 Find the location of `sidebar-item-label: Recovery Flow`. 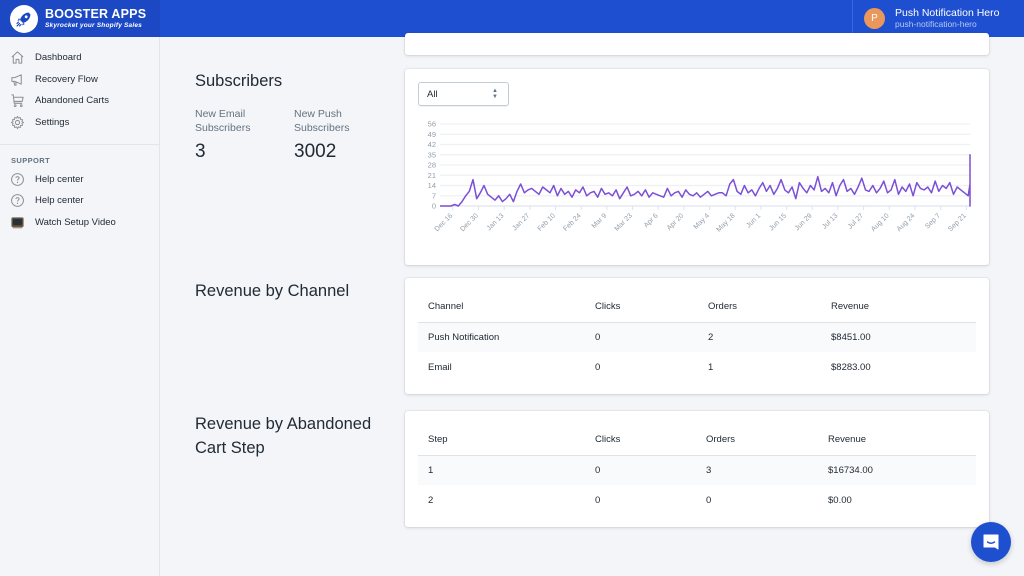

sidebar-item-label: Recovery Flow is located at coordinates (66, 79).